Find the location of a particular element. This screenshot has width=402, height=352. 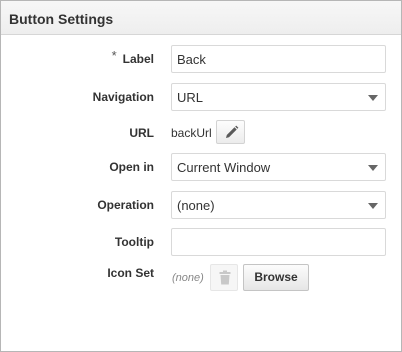

icon-set-value: (none) is located at coordinates (188, 278).